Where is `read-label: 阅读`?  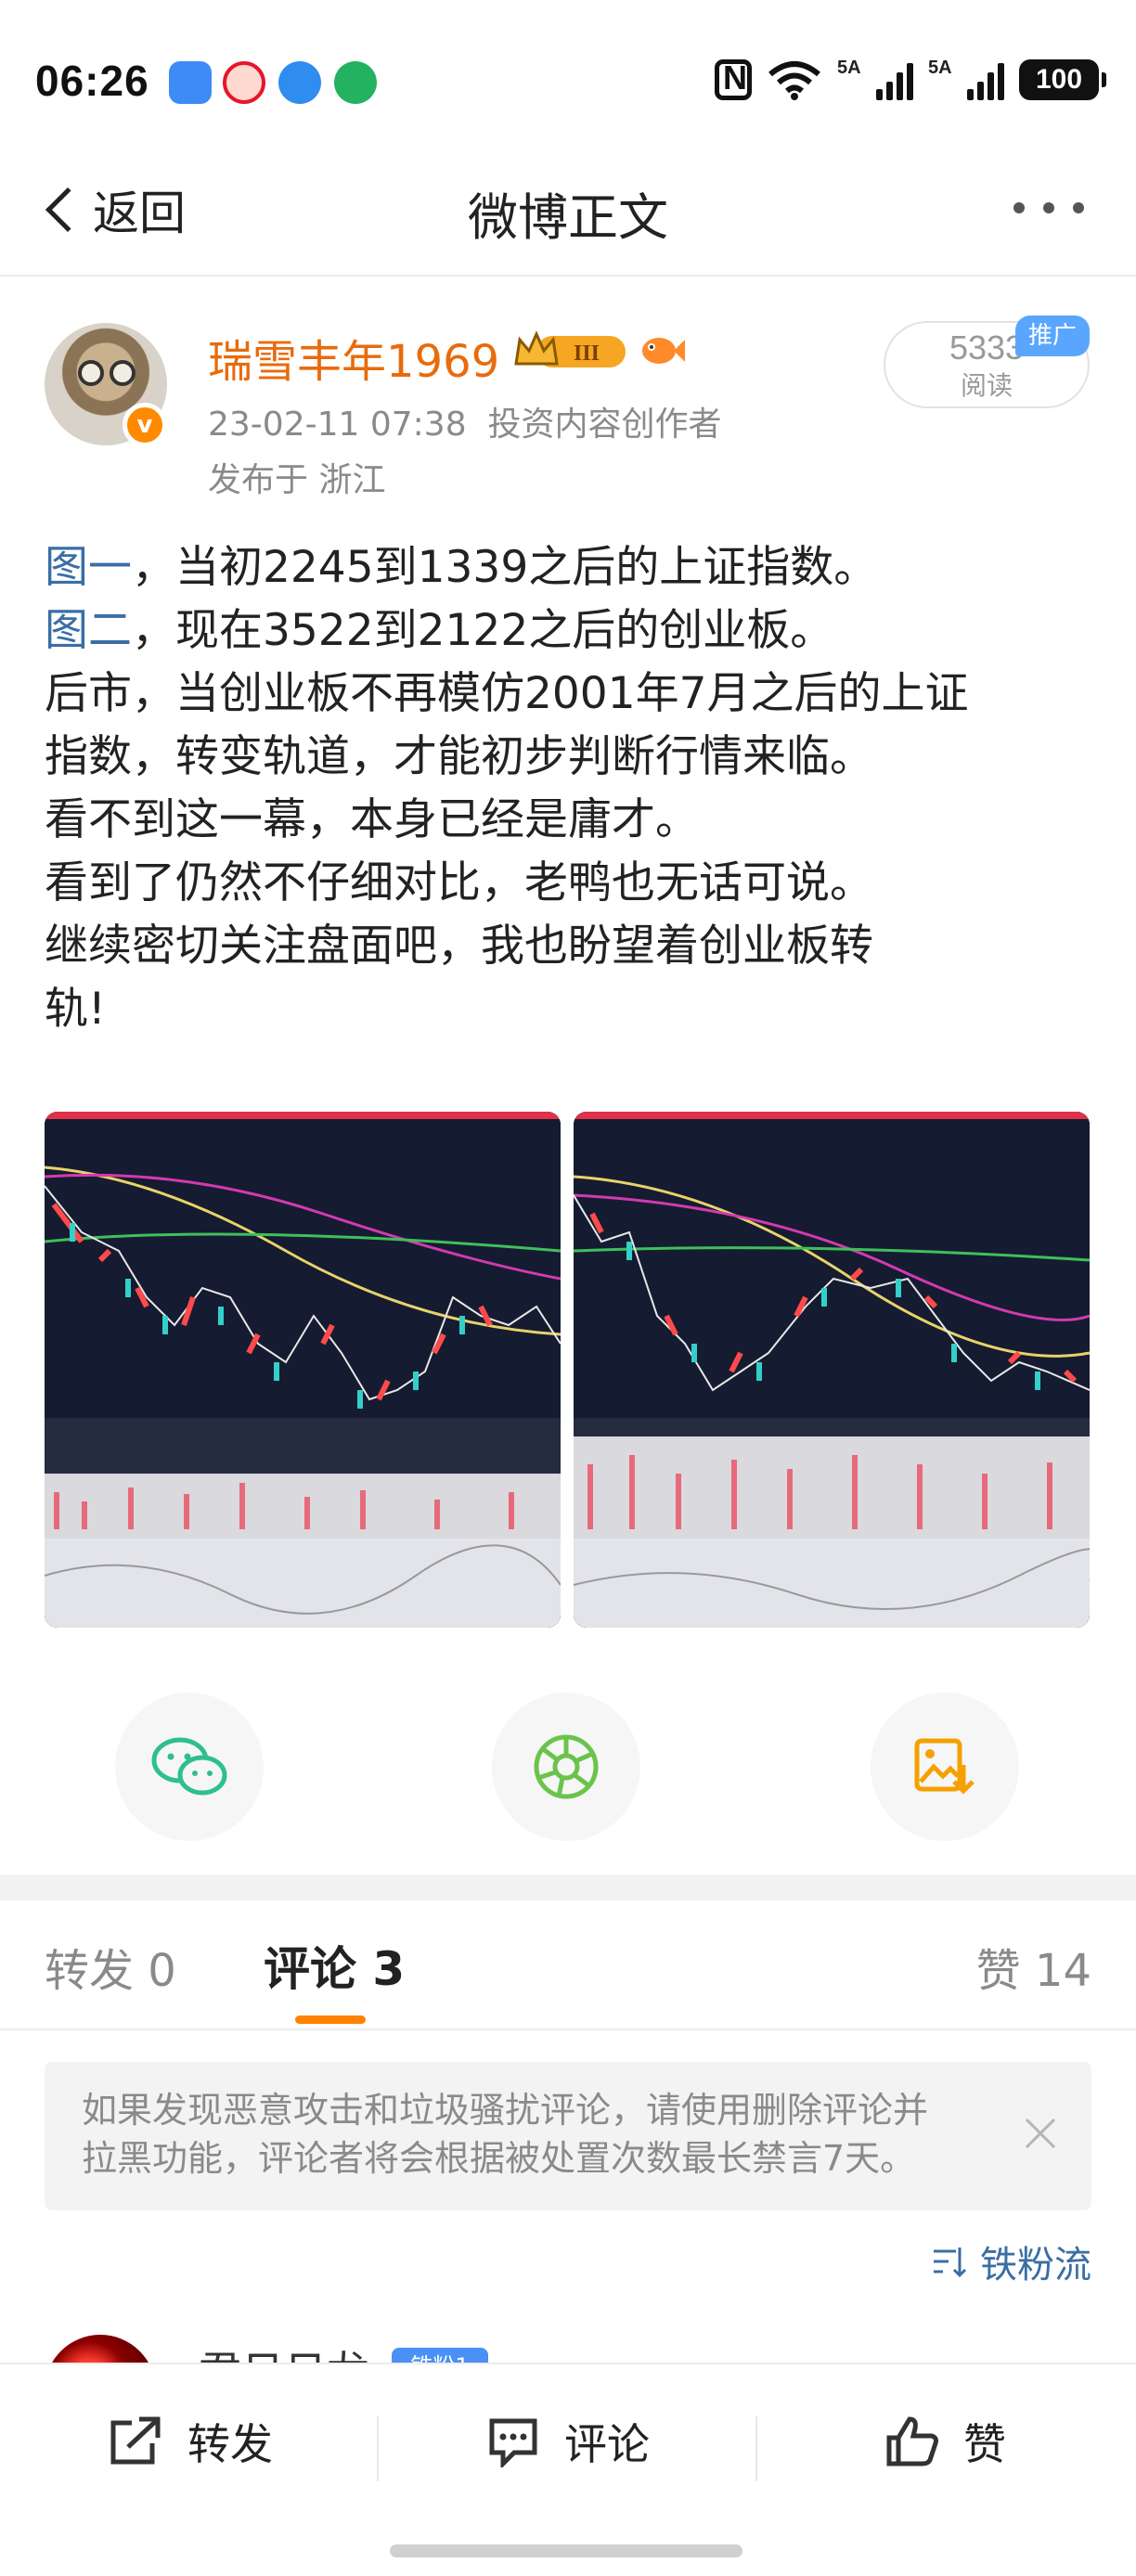
read-label: 阅读 is located at coordinates (986, 386).